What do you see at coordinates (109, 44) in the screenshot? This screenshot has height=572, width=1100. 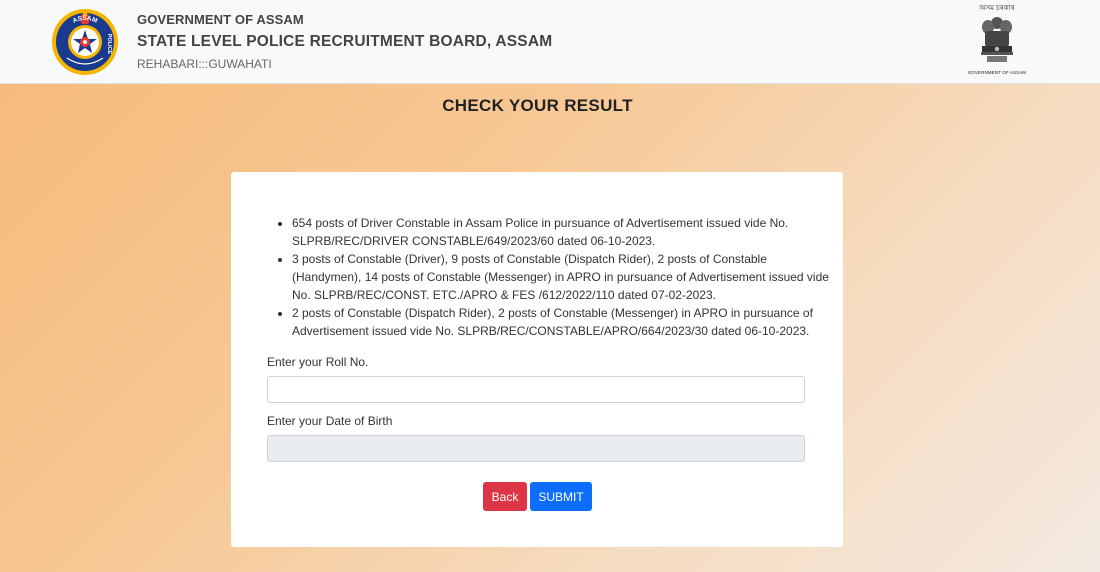 I see `logo-text-side: POLICE` at bounding box center [109, 44].